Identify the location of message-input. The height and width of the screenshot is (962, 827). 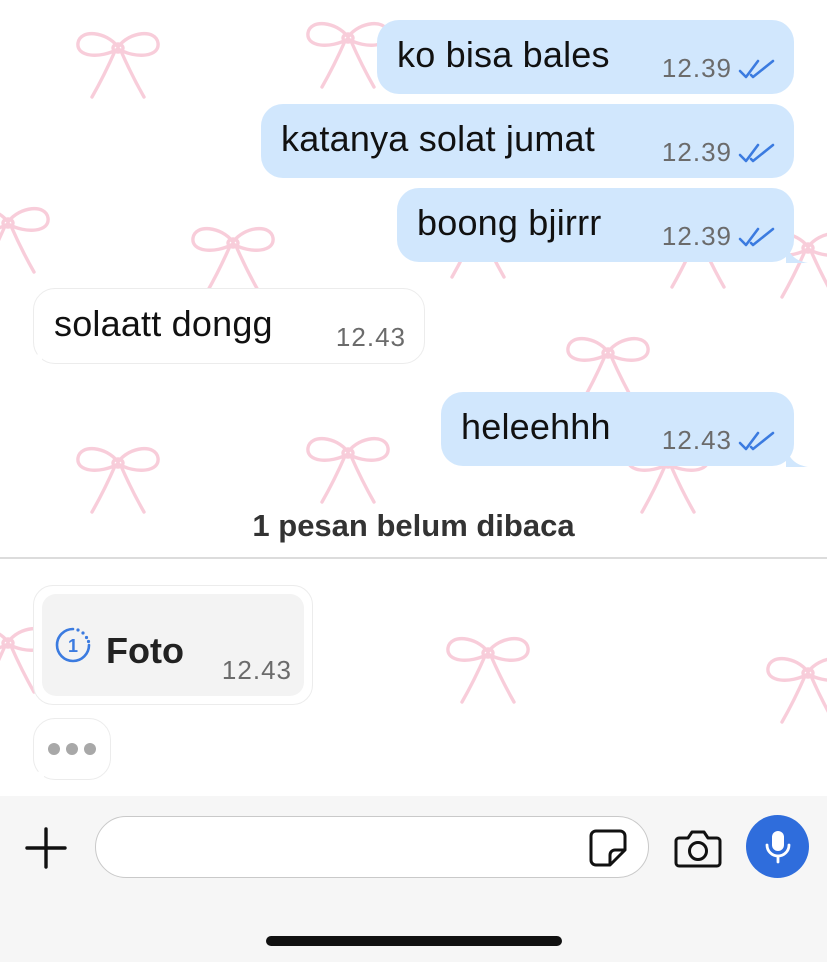
(372, 847).